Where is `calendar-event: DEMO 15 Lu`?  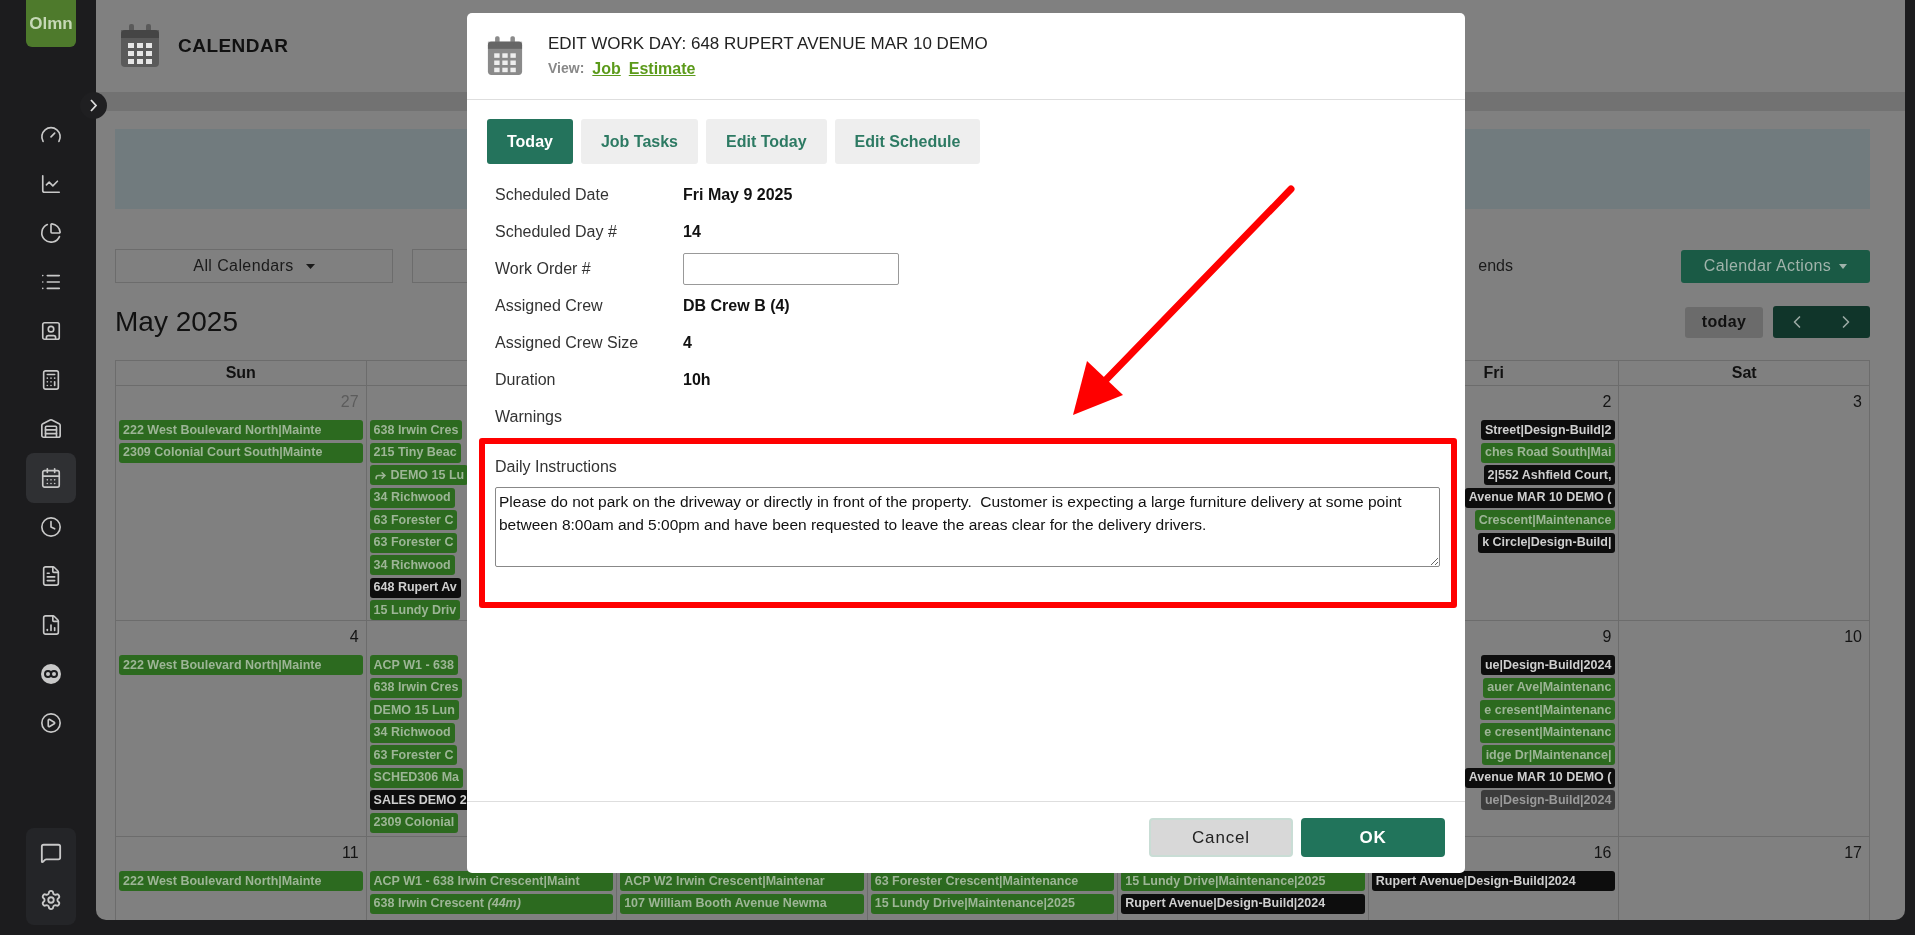 calendar-event: DEMO 15 Lu is located at coordinates (419, 475).